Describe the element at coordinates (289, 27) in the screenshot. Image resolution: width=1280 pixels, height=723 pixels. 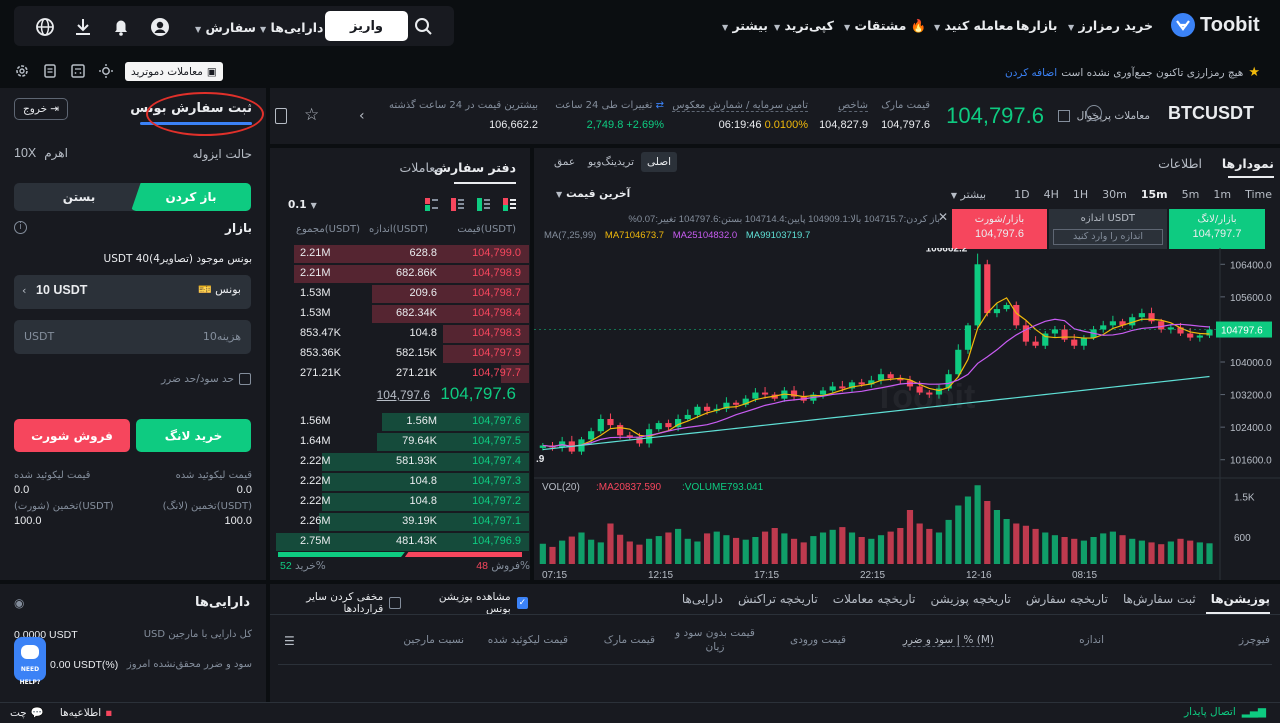
I see `nav-assets: ▼ دارایی‌ها` at that location.